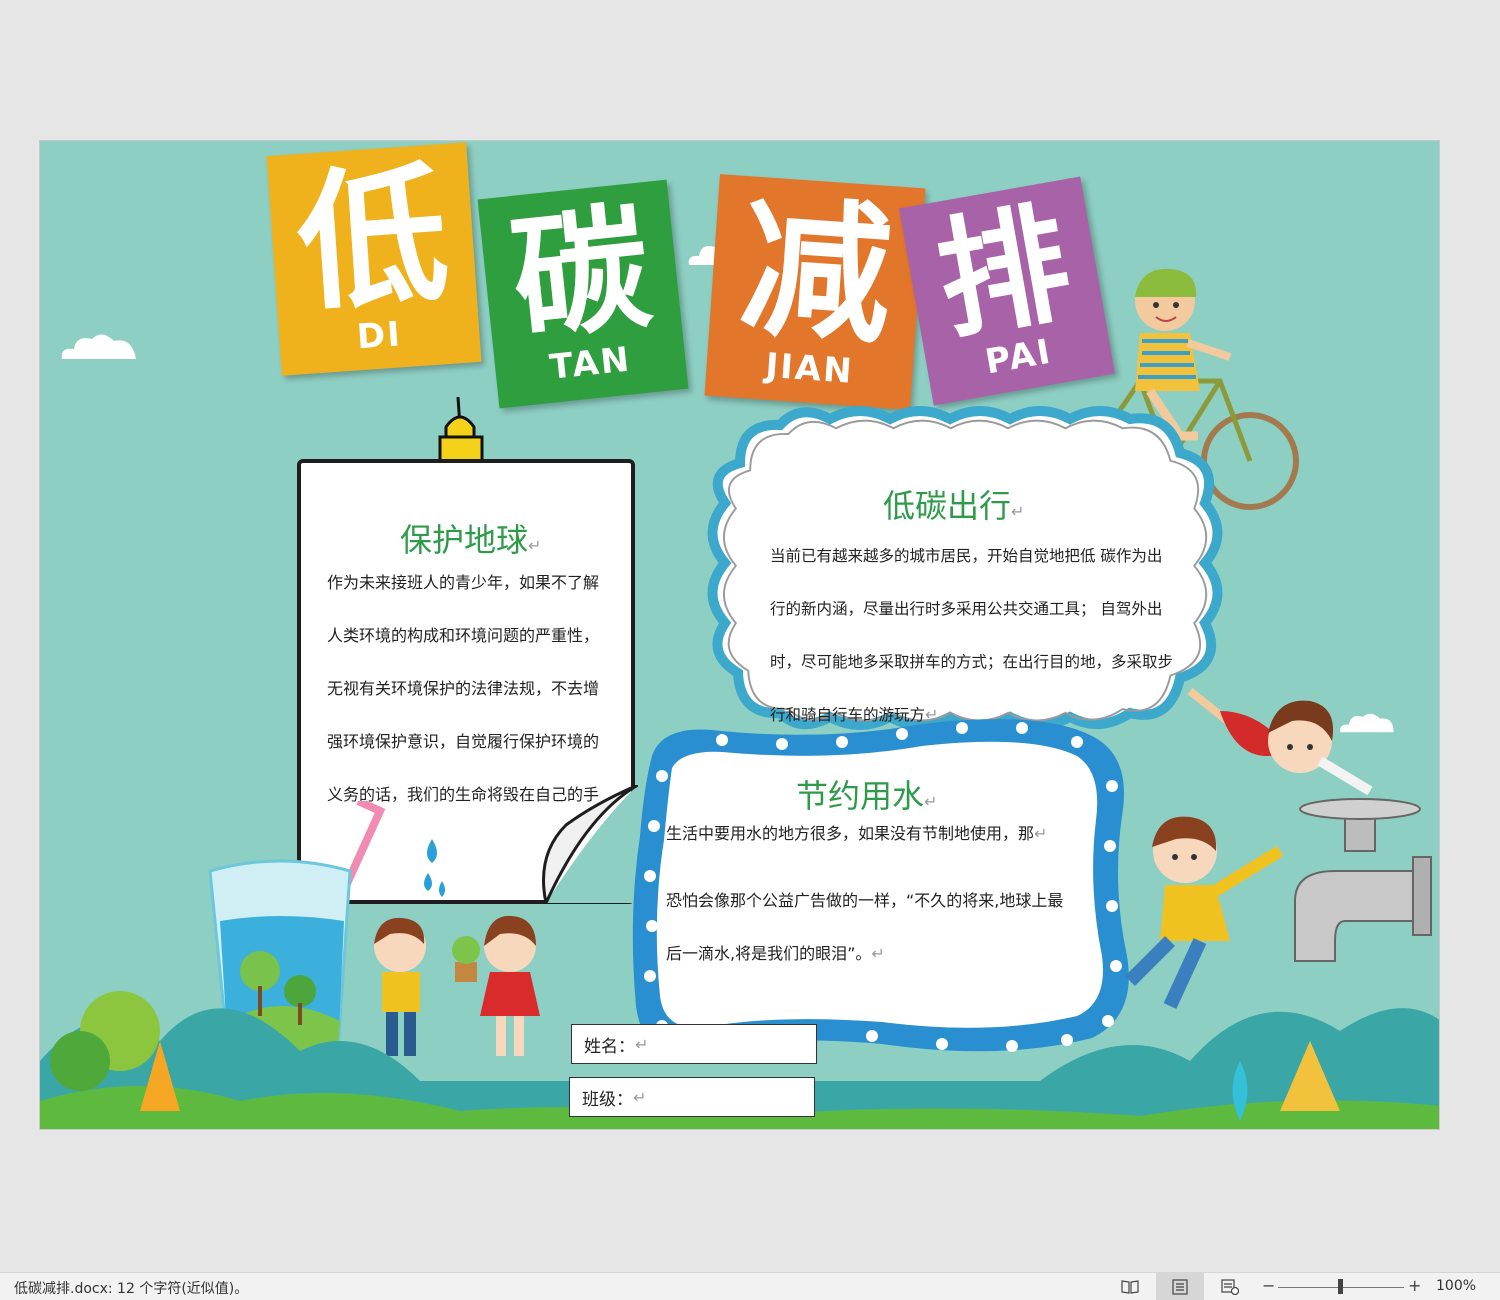 The width and height of the screenshot is (1500, 1300). What do you see at coordinates (694, 1044) in the screenshot?
I see `name-field: 姓名： ↵` at bounding box center [694, 1044].